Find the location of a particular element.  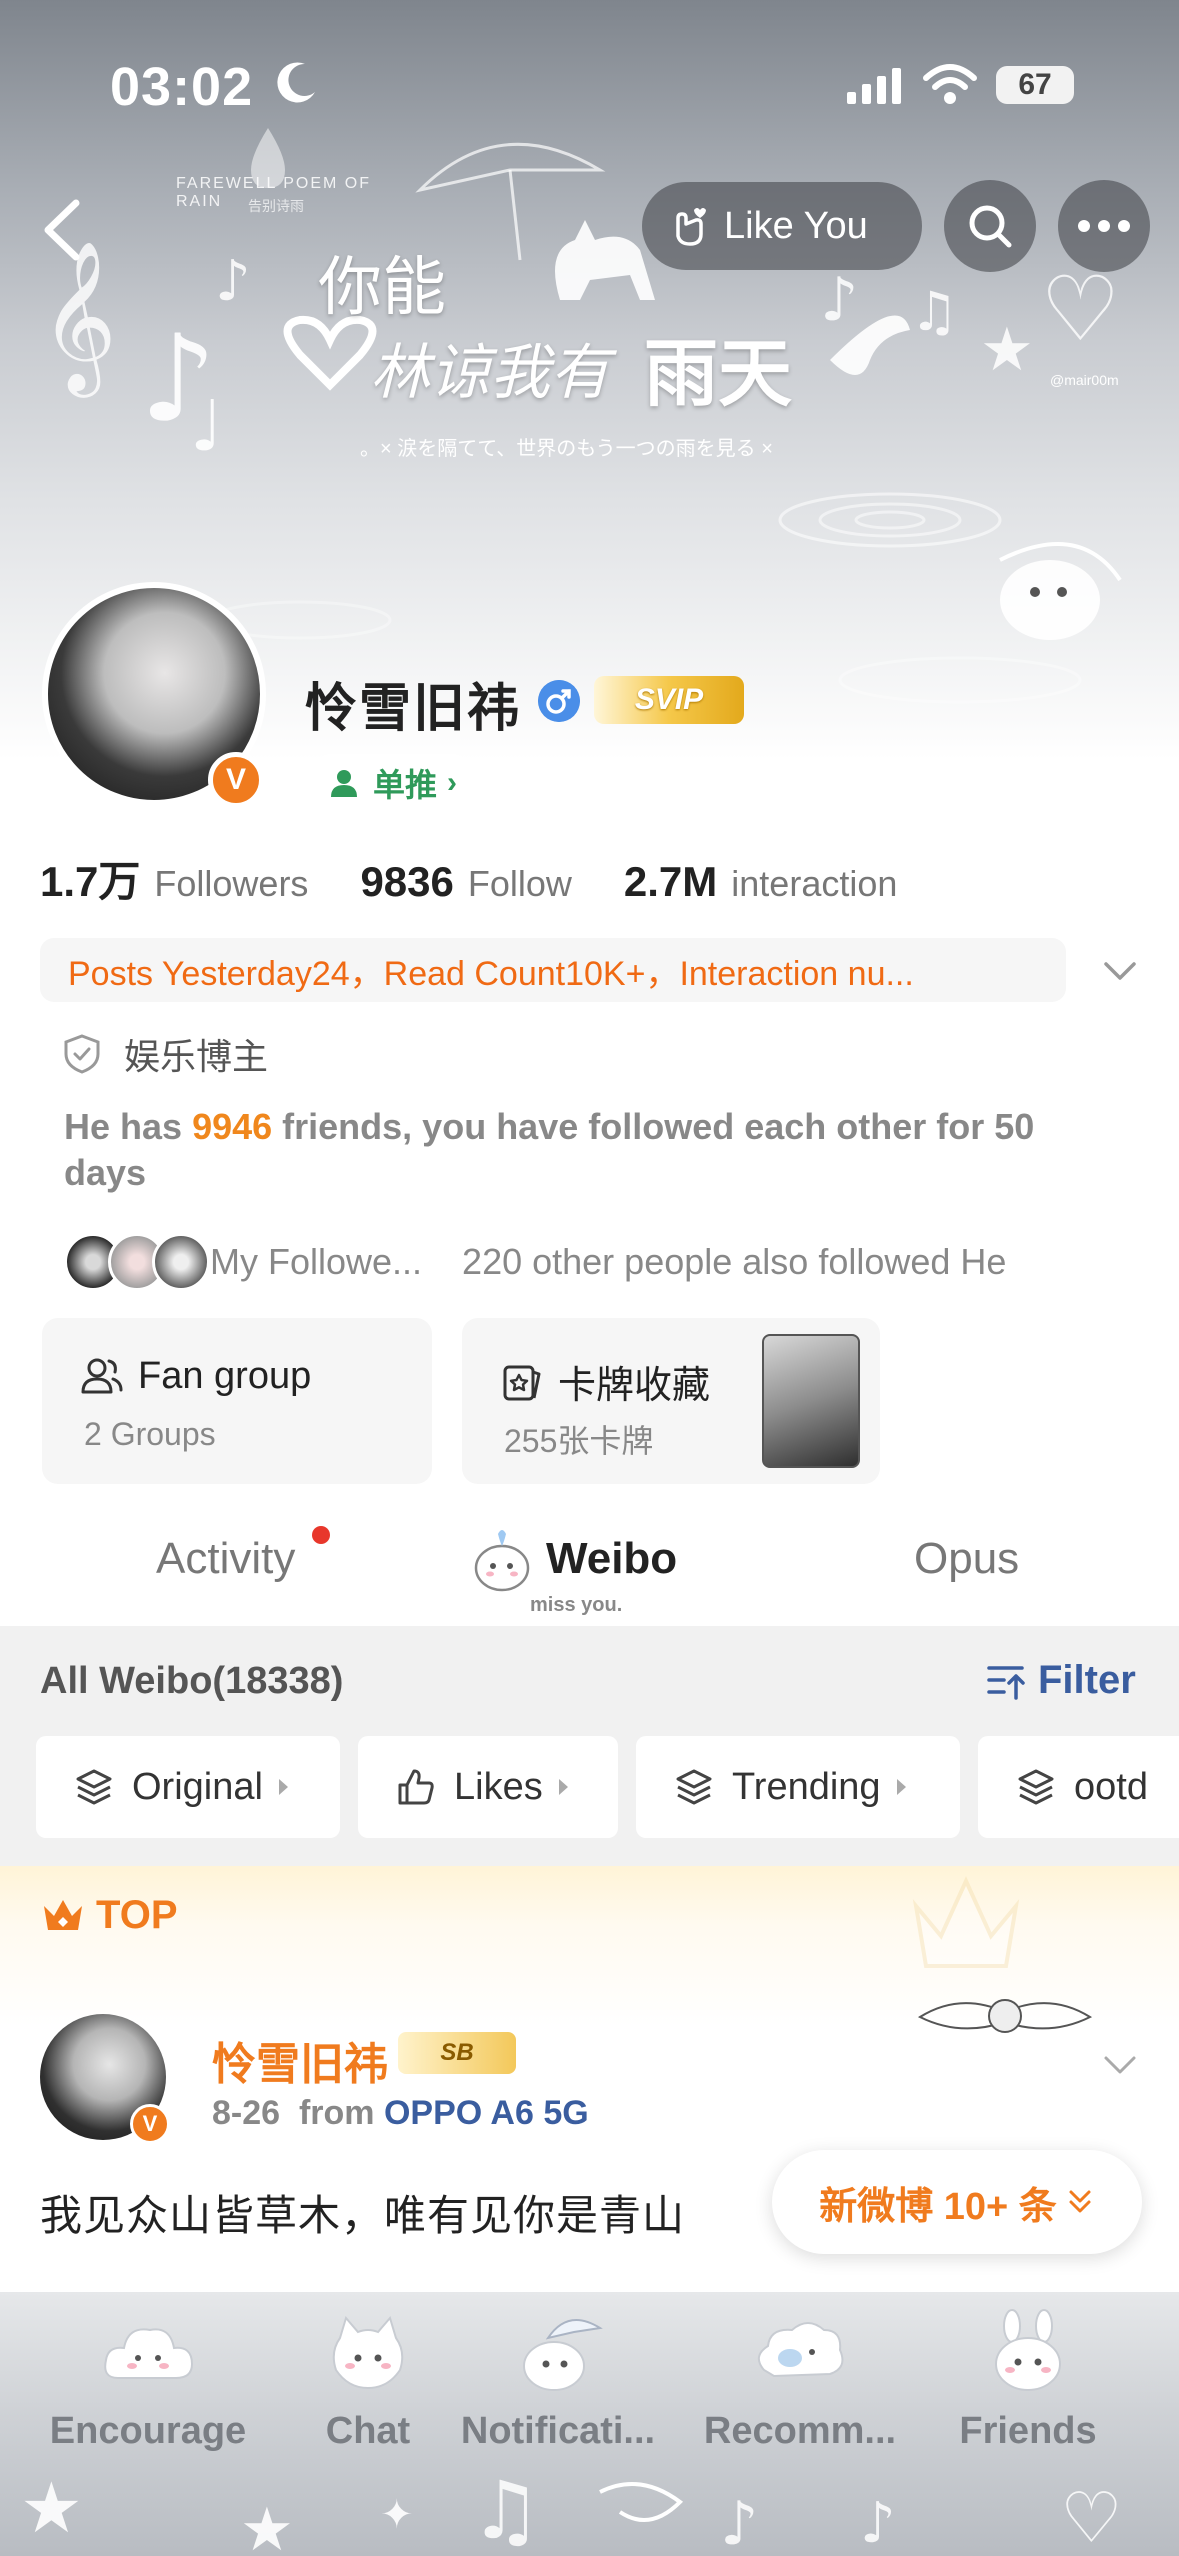

collection-thumbnail is located at coordinates (811, 1401).